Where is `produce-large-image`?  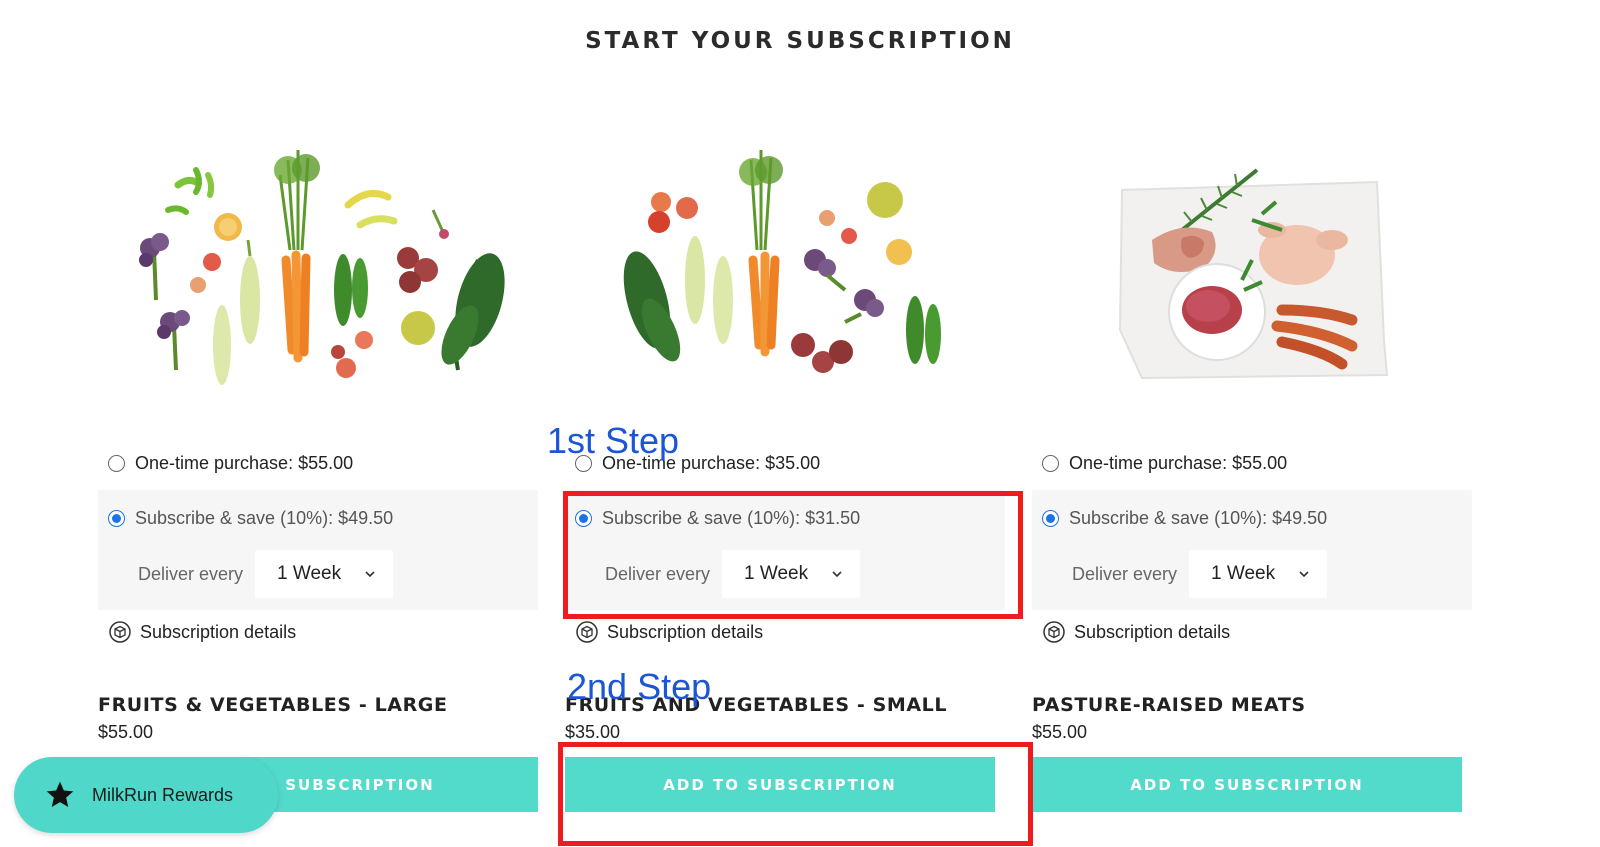 produce-large-image is located at coordinates (322, 267).